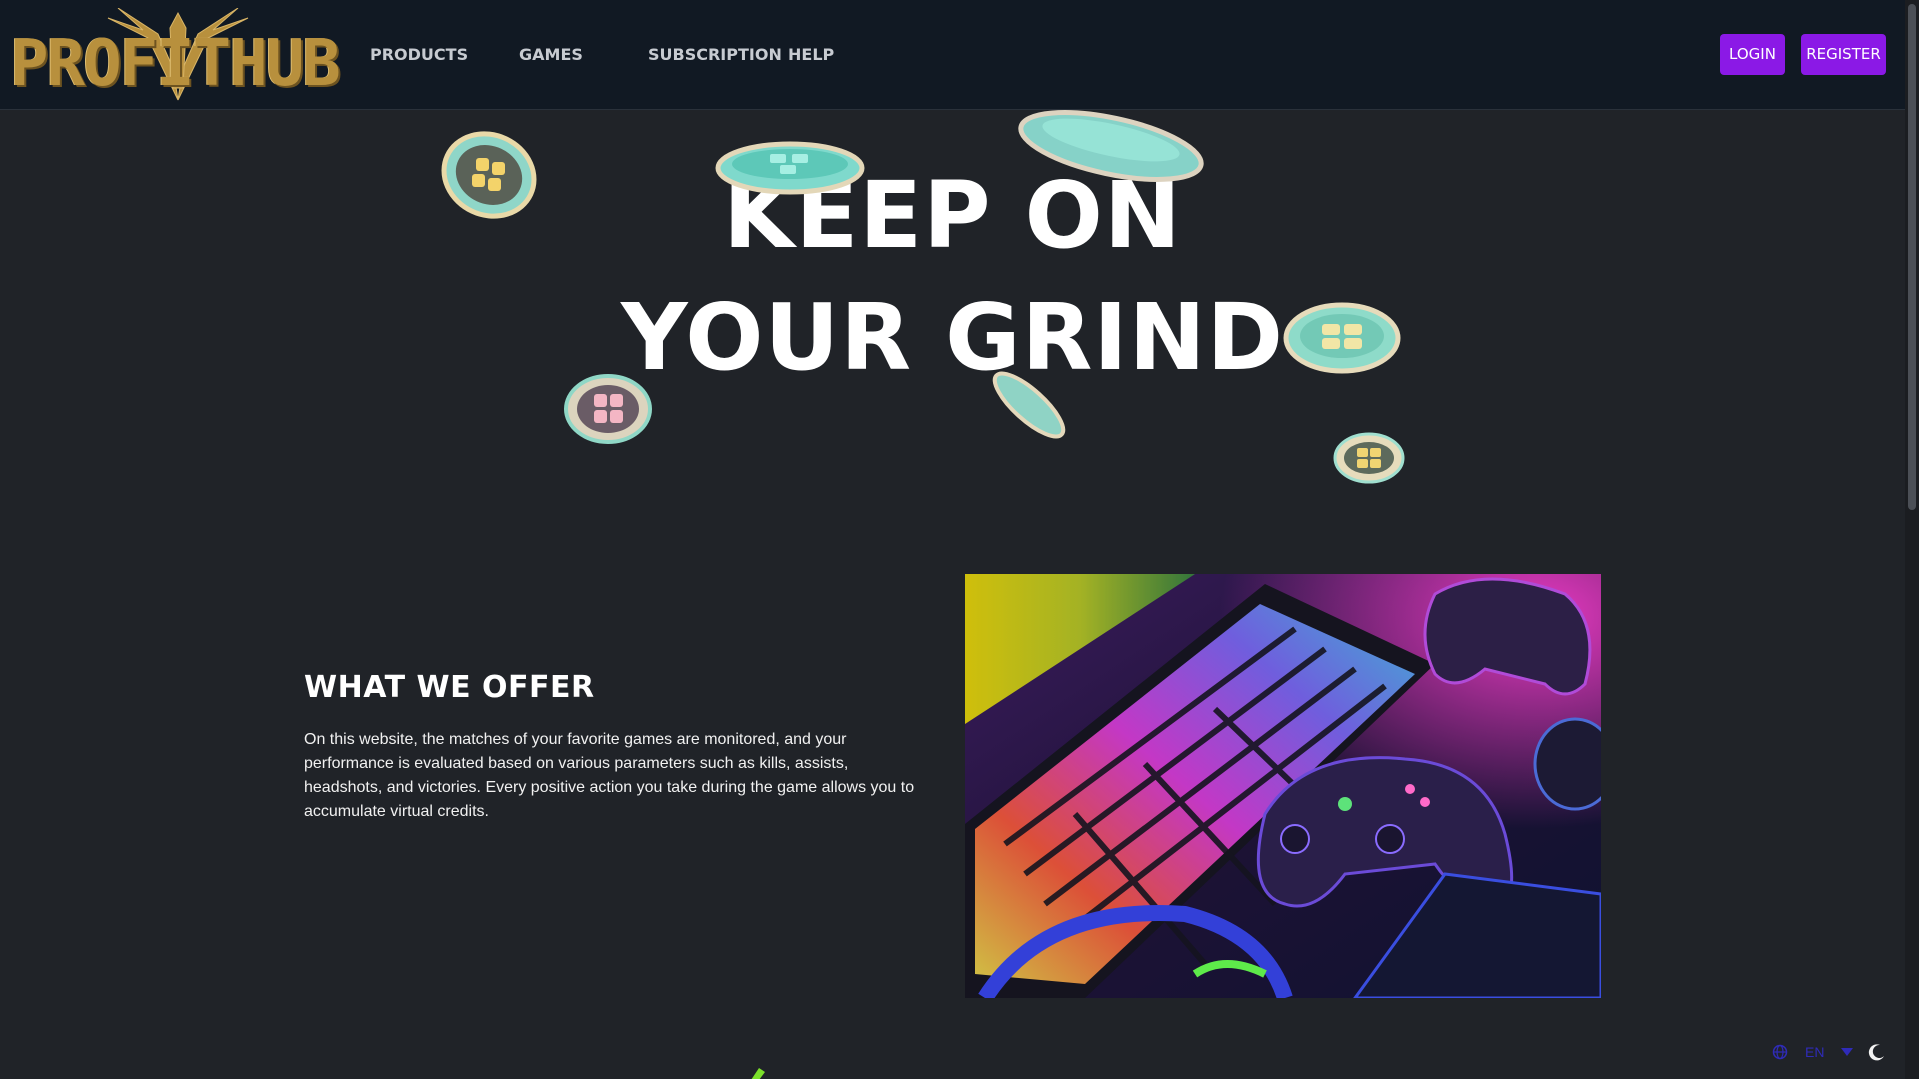 This screenshot has width=1919, height=1079. I want to click on page-scrollbar, so click(1912, 539).